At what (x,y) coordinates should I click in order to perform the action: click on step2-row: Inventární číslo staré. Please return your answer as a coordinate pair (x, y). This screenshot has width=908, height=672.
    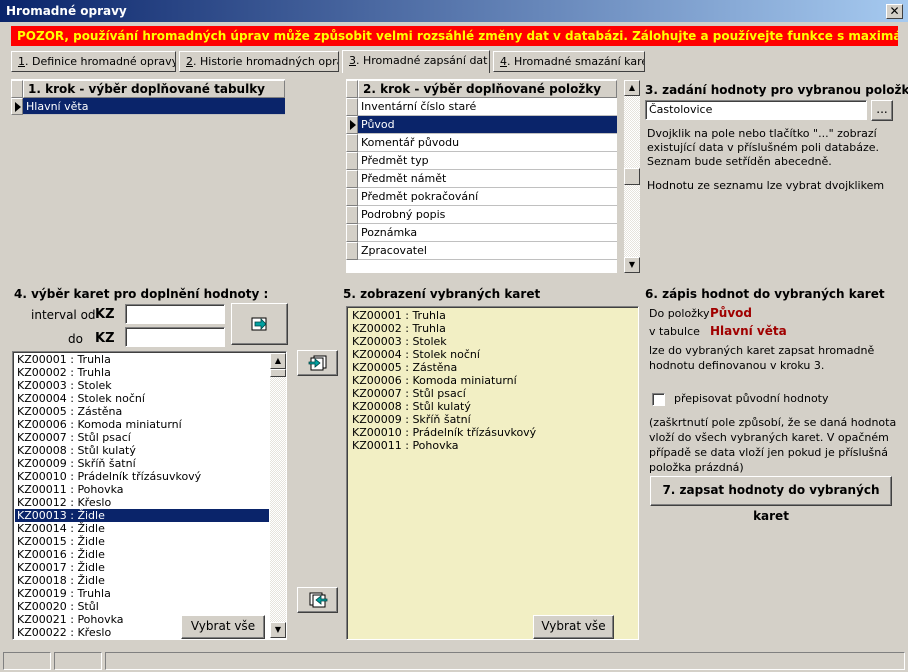
    Looking at the image, I should click on (487, 107).